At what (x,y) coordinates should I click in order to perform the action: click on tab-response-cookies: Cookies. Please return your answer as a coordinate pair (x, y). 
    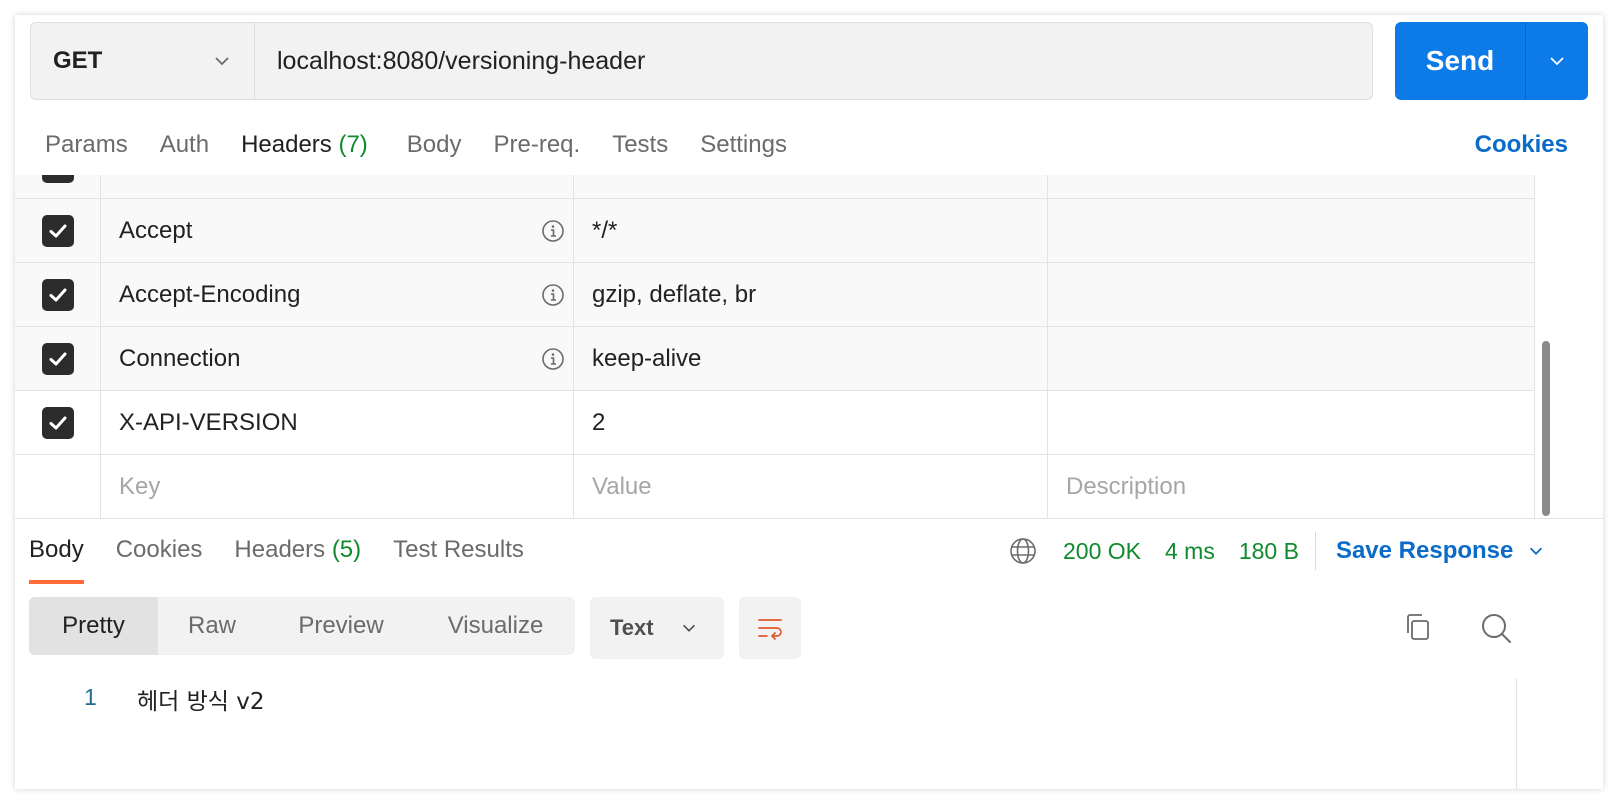
    Looking at the image, I should click on (159, 560).